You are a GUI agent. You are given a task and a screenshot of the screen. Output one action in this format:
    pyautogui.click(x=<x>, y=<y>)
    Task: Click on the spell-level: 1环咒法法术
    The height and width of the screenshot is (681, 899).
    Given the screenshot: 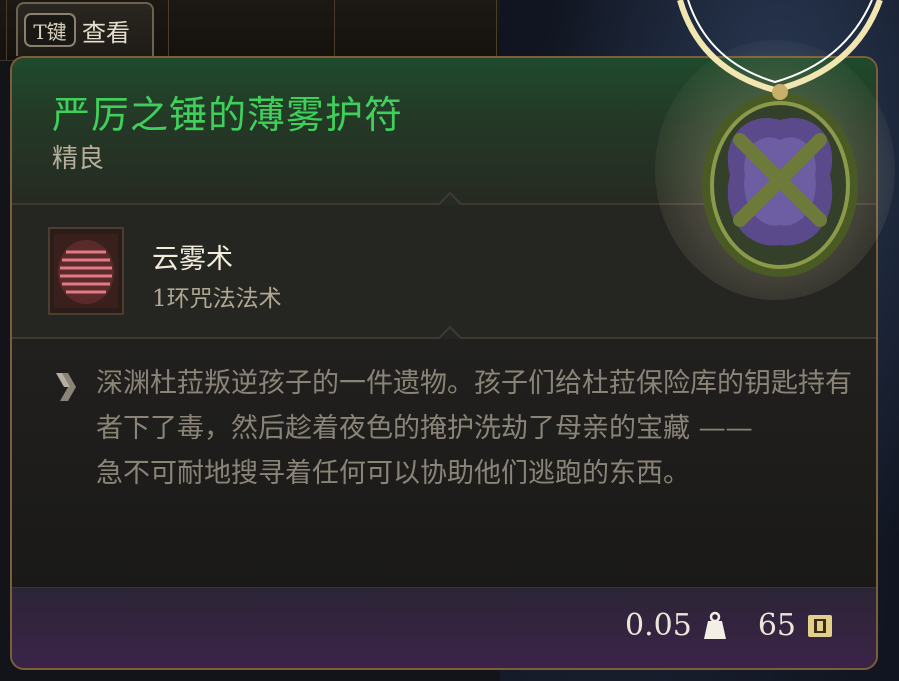 What is the action you would take?
    pyautogui.click(x=217, y=299)
    